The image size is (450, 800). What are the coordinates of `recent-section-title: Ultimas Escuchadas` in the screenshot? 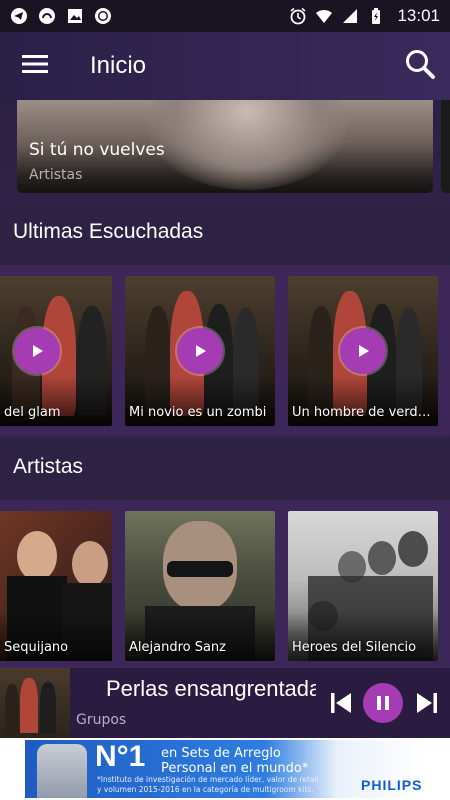 It's located at (108, 231).